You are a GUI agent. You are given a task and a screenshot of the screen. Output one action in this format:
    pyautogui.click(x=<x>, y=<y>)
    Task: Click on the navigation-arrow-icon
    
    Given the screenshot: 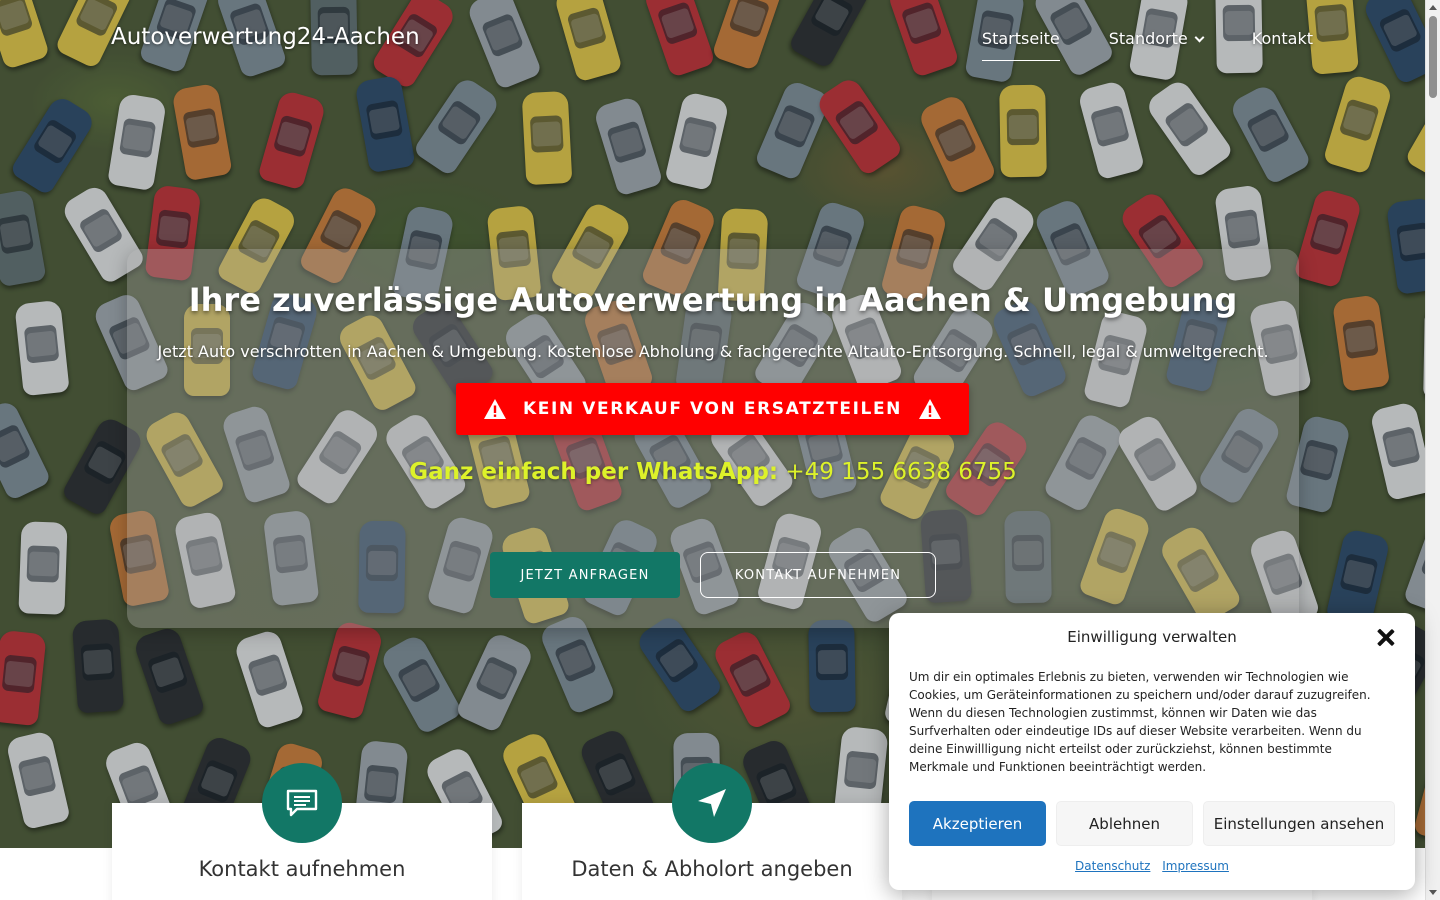 What is the action you would take?
    pyautogui.click(x=712, y=803)
    